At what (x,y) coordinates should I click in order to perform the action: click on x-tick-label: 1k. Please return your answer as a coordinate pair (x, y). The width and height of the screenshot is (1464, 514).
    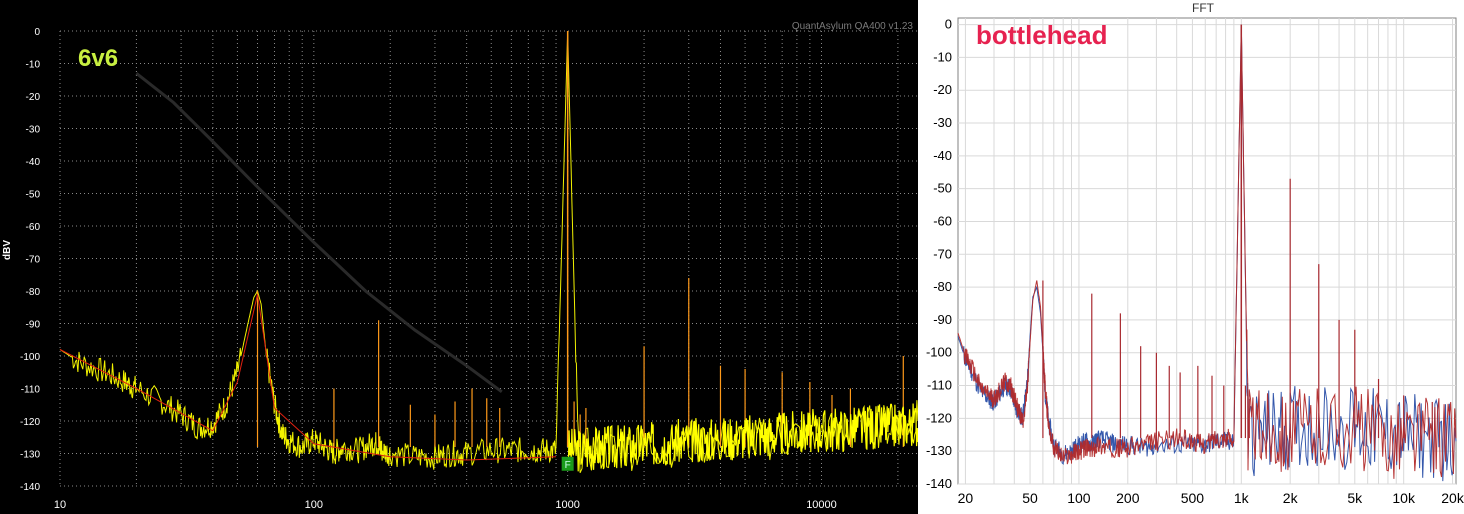
    Looking at the image, I should click on (1242, 498).